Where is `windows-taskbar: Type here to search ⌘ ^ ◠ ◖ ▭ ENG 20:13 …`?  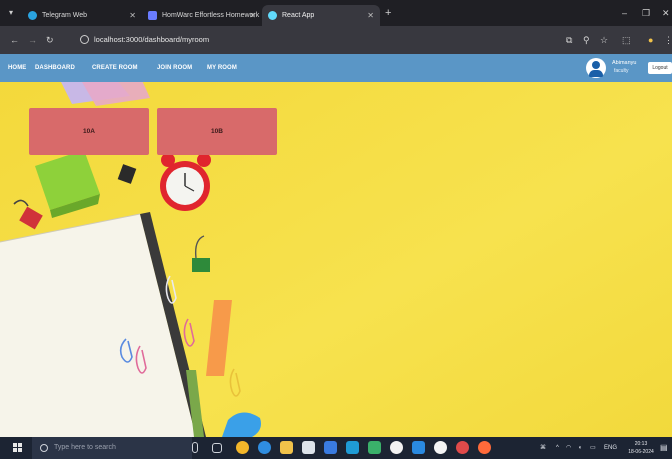 windows-taskbar: Type here to search ⌘ ^ ◠ ◖ ▭ ENG 20:13 … is located at coordinates (336, 448).